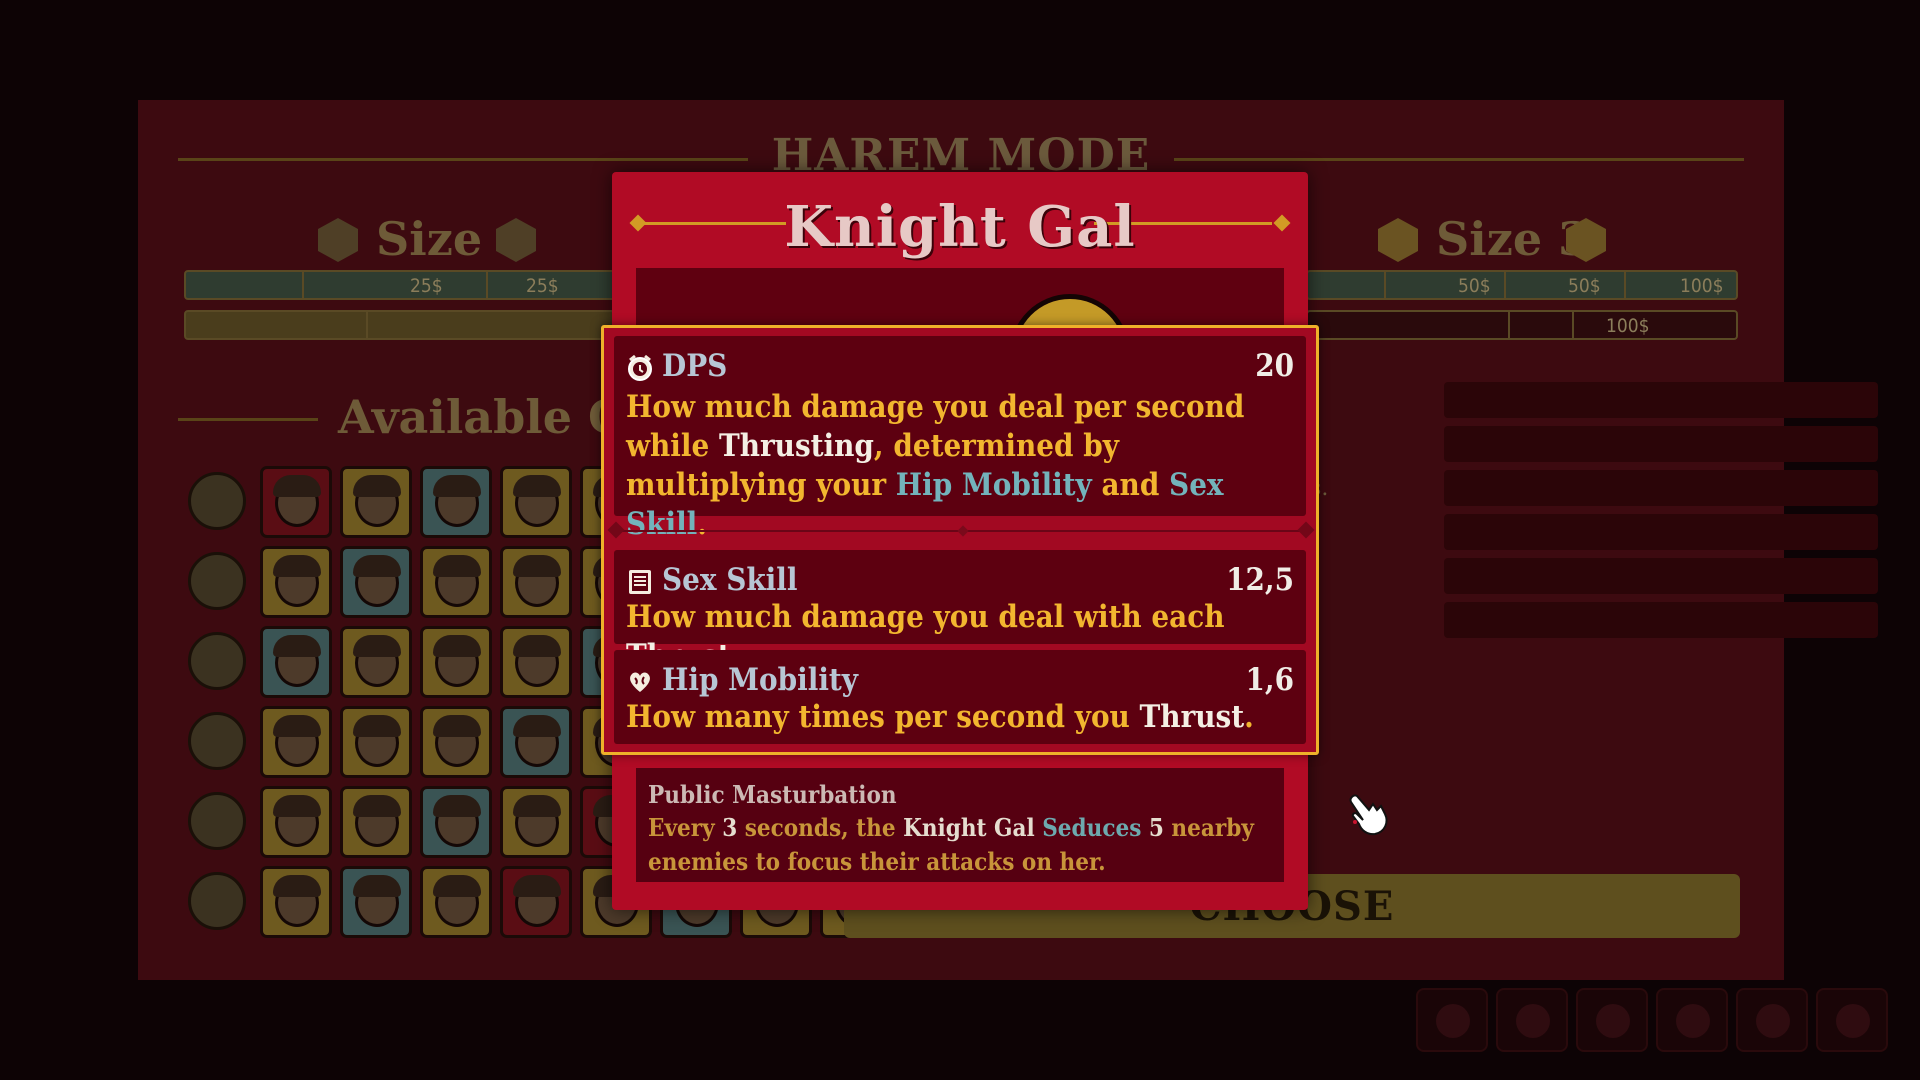  Describe the element at coordinates (1702, 286) in the screenshot. I see `price-label: 100$` at that location.